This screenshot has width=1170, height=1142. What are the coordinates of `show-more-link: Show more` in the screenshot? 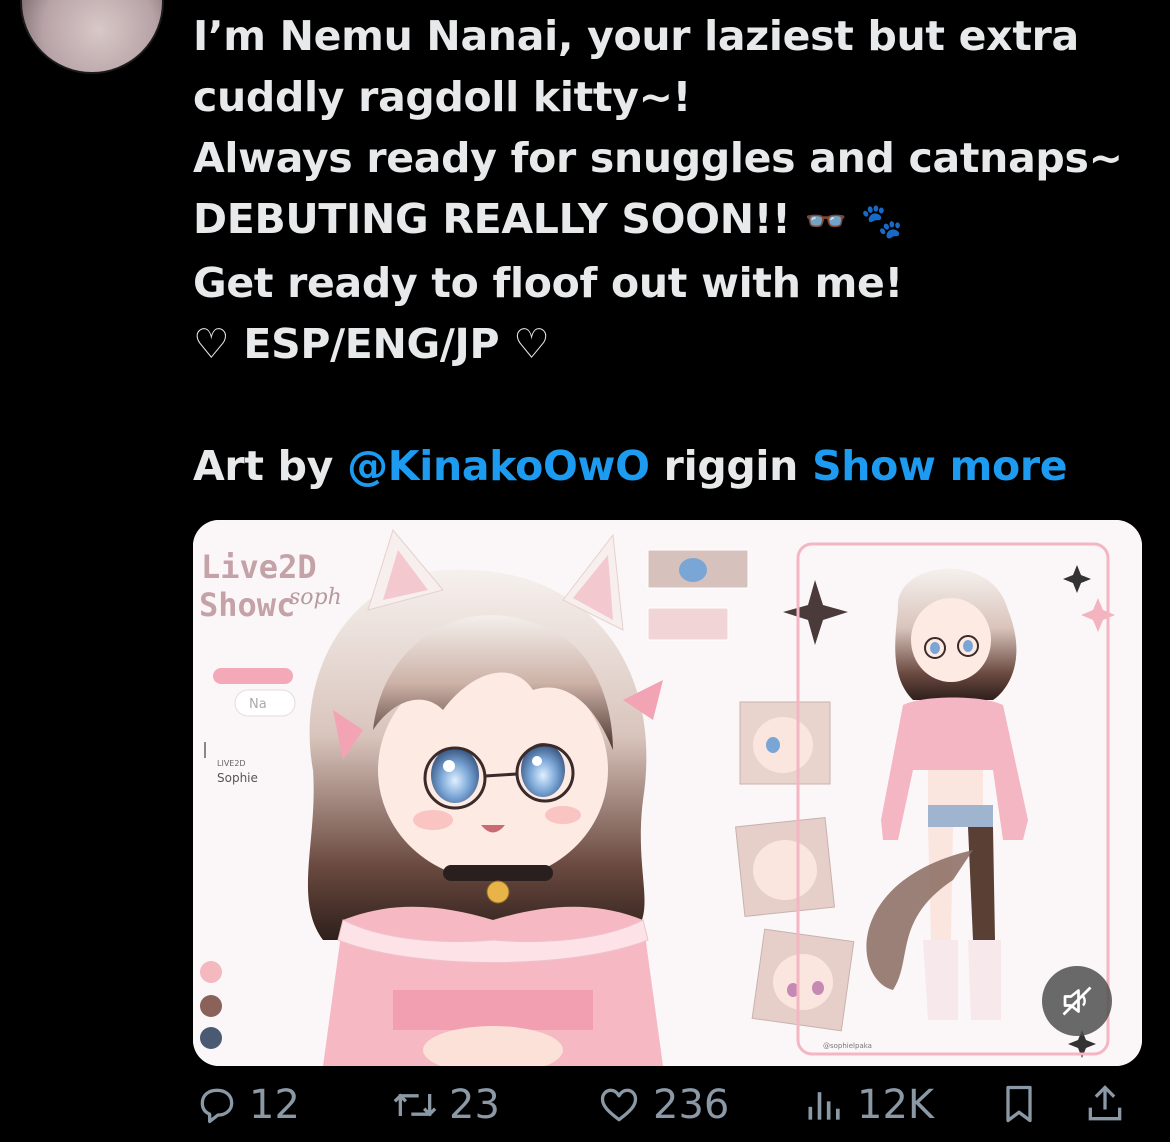 It's located at (940, 466).